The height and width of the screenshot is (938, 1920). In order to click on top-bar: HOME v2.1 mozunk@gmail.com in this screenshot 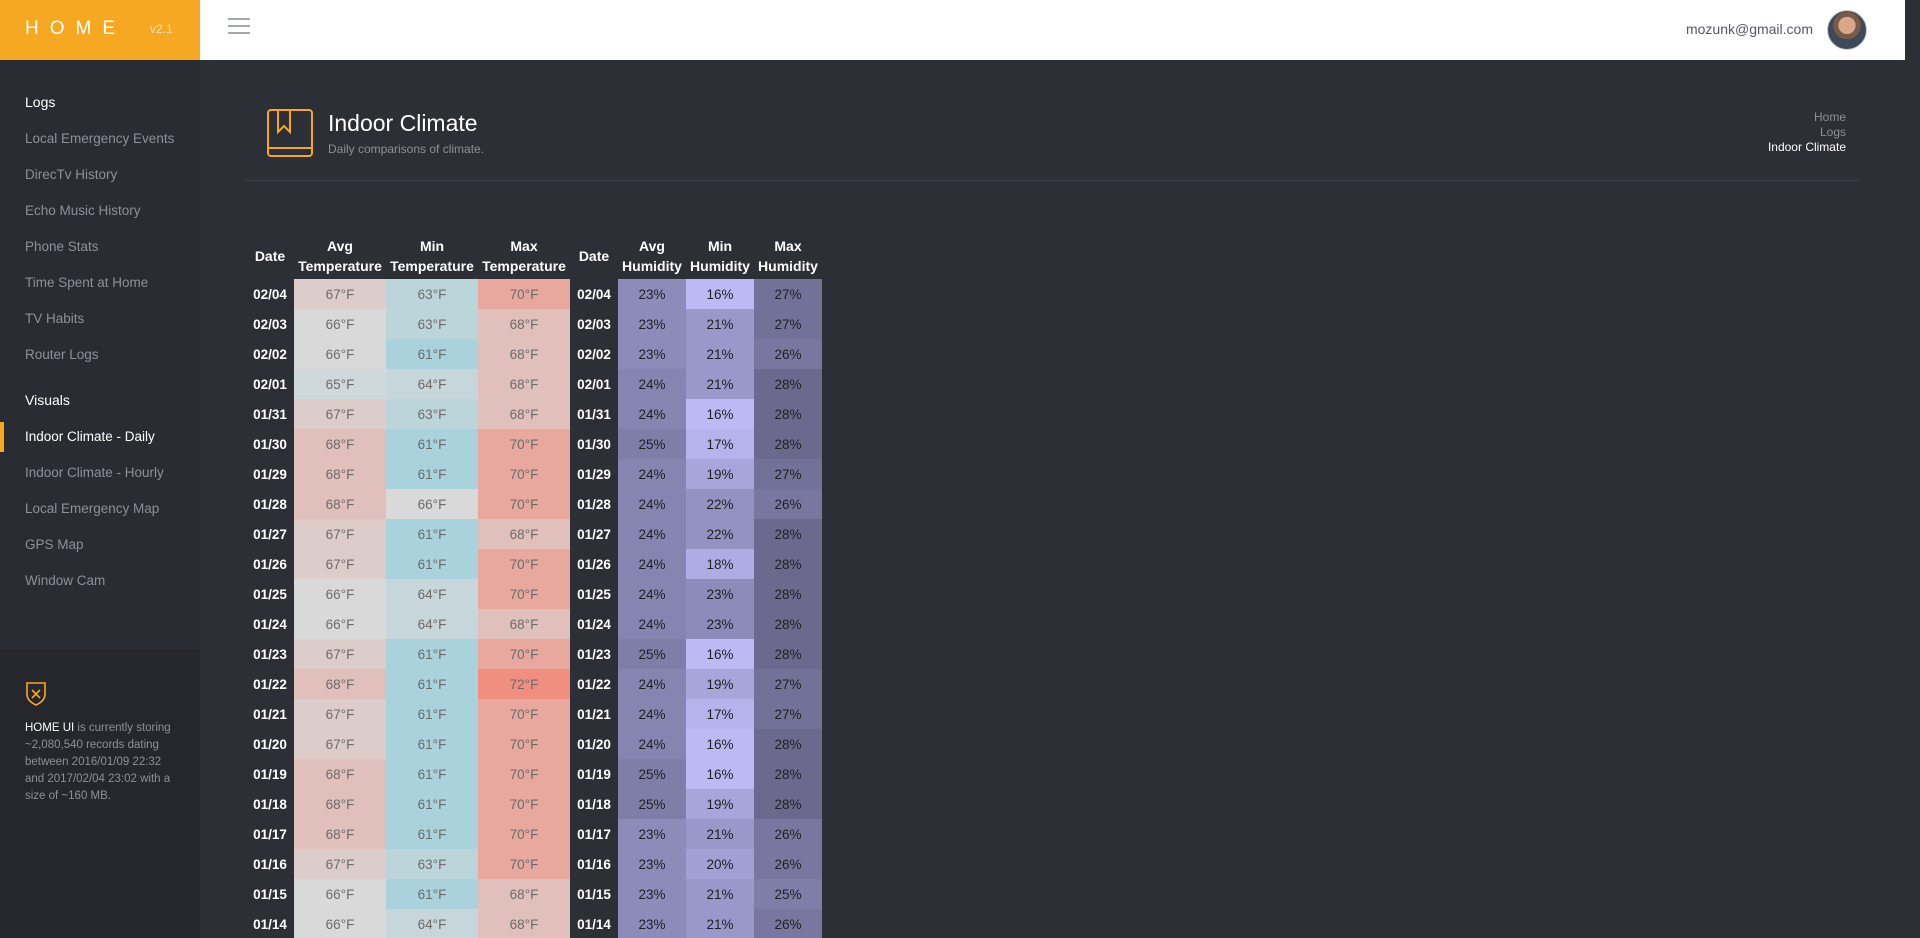, I will do `click(952, 30)`.